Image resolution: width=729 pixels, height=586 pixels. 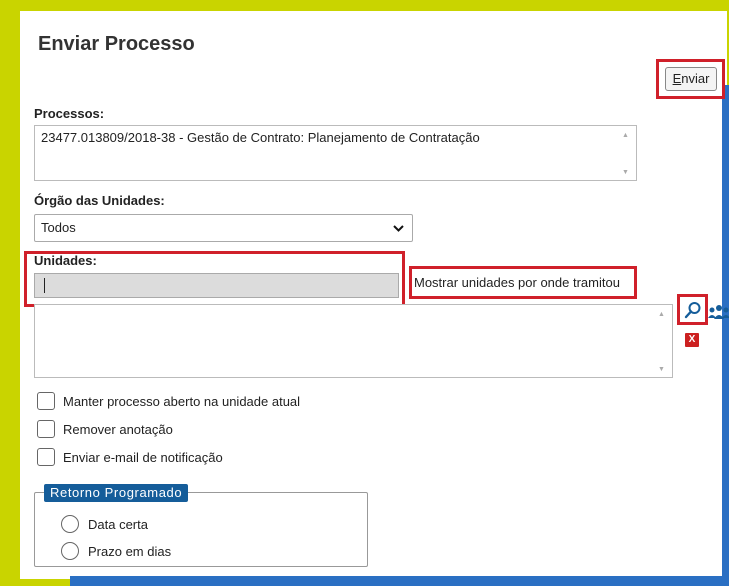 I want to click on option-label: Enviar e-mail de notificação, so click(x=143, y=457).